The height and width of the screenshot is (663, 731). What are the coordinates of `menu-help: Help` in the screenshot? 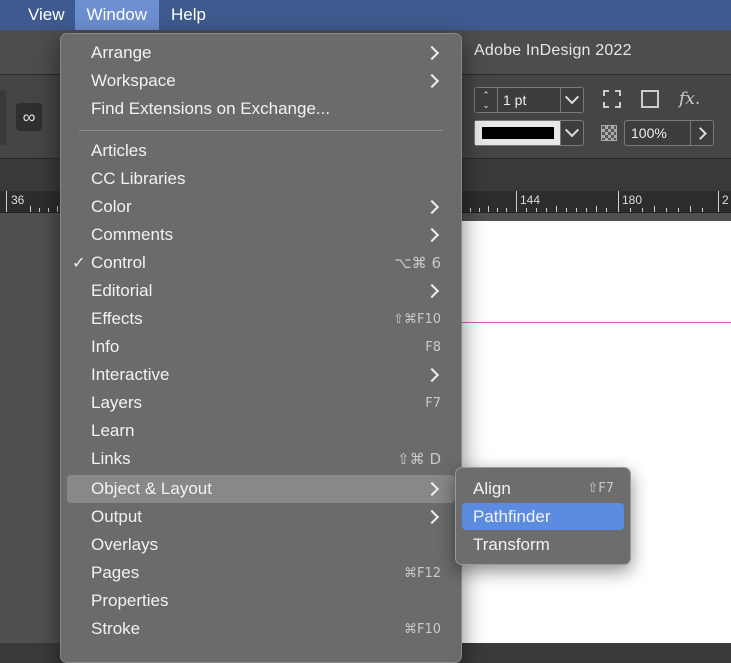 It's located at (188, 15).